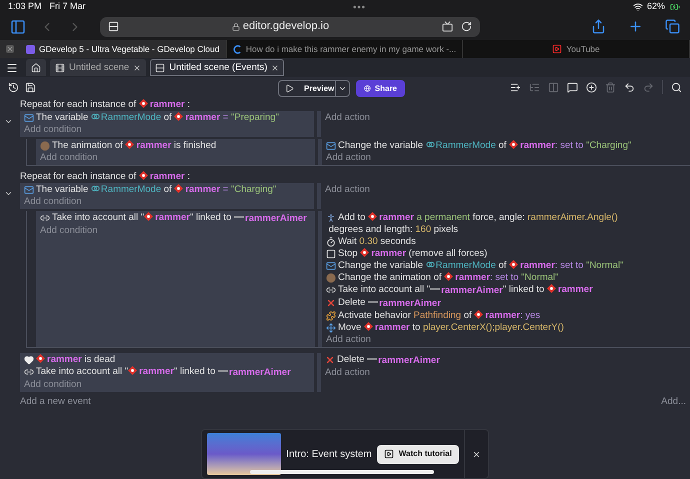 This screenshot has height=479, width=690. I want to click on reload-icon, so click(466, 26).